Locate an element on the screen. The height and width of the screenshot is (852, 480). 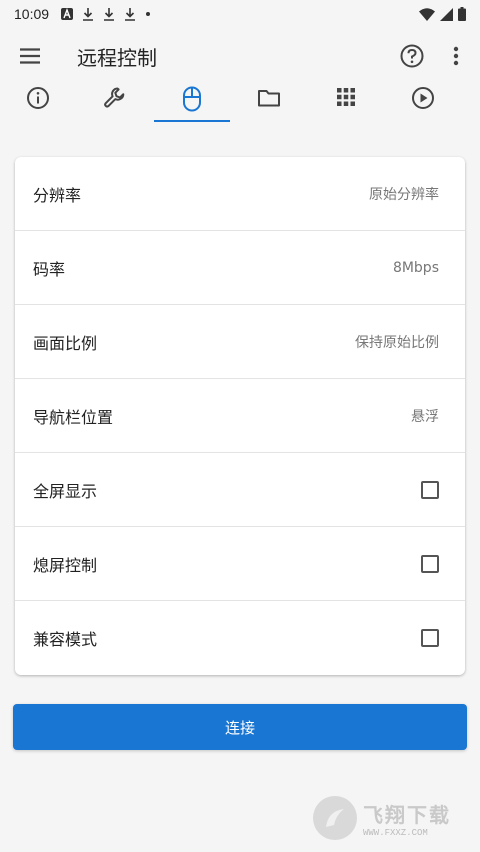
setting-aspect-ratio: 画面比例 保持原始比例 is located at coordinates (240, 342).